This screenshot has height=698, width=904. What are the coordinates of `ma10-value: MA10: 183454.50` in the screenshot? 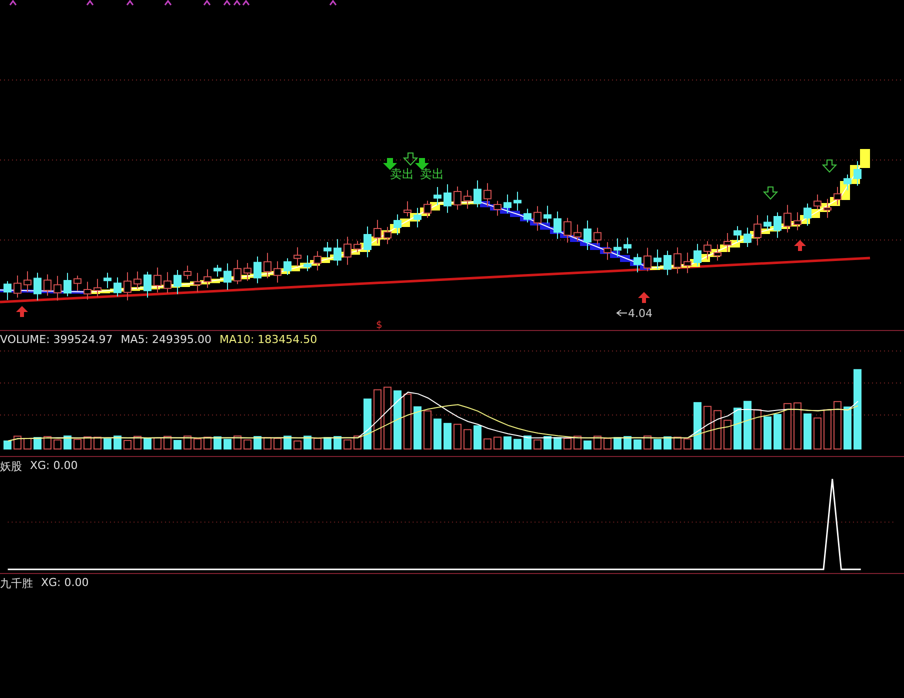 It's located at (268, 340).